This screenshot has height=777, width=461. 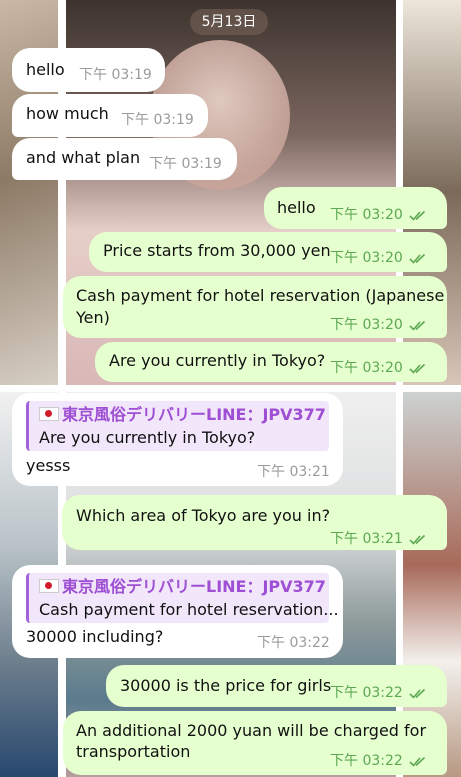 I want to click on message-bubble-incoming: and what plan 下午 03:19, so click(x=124, y=159).